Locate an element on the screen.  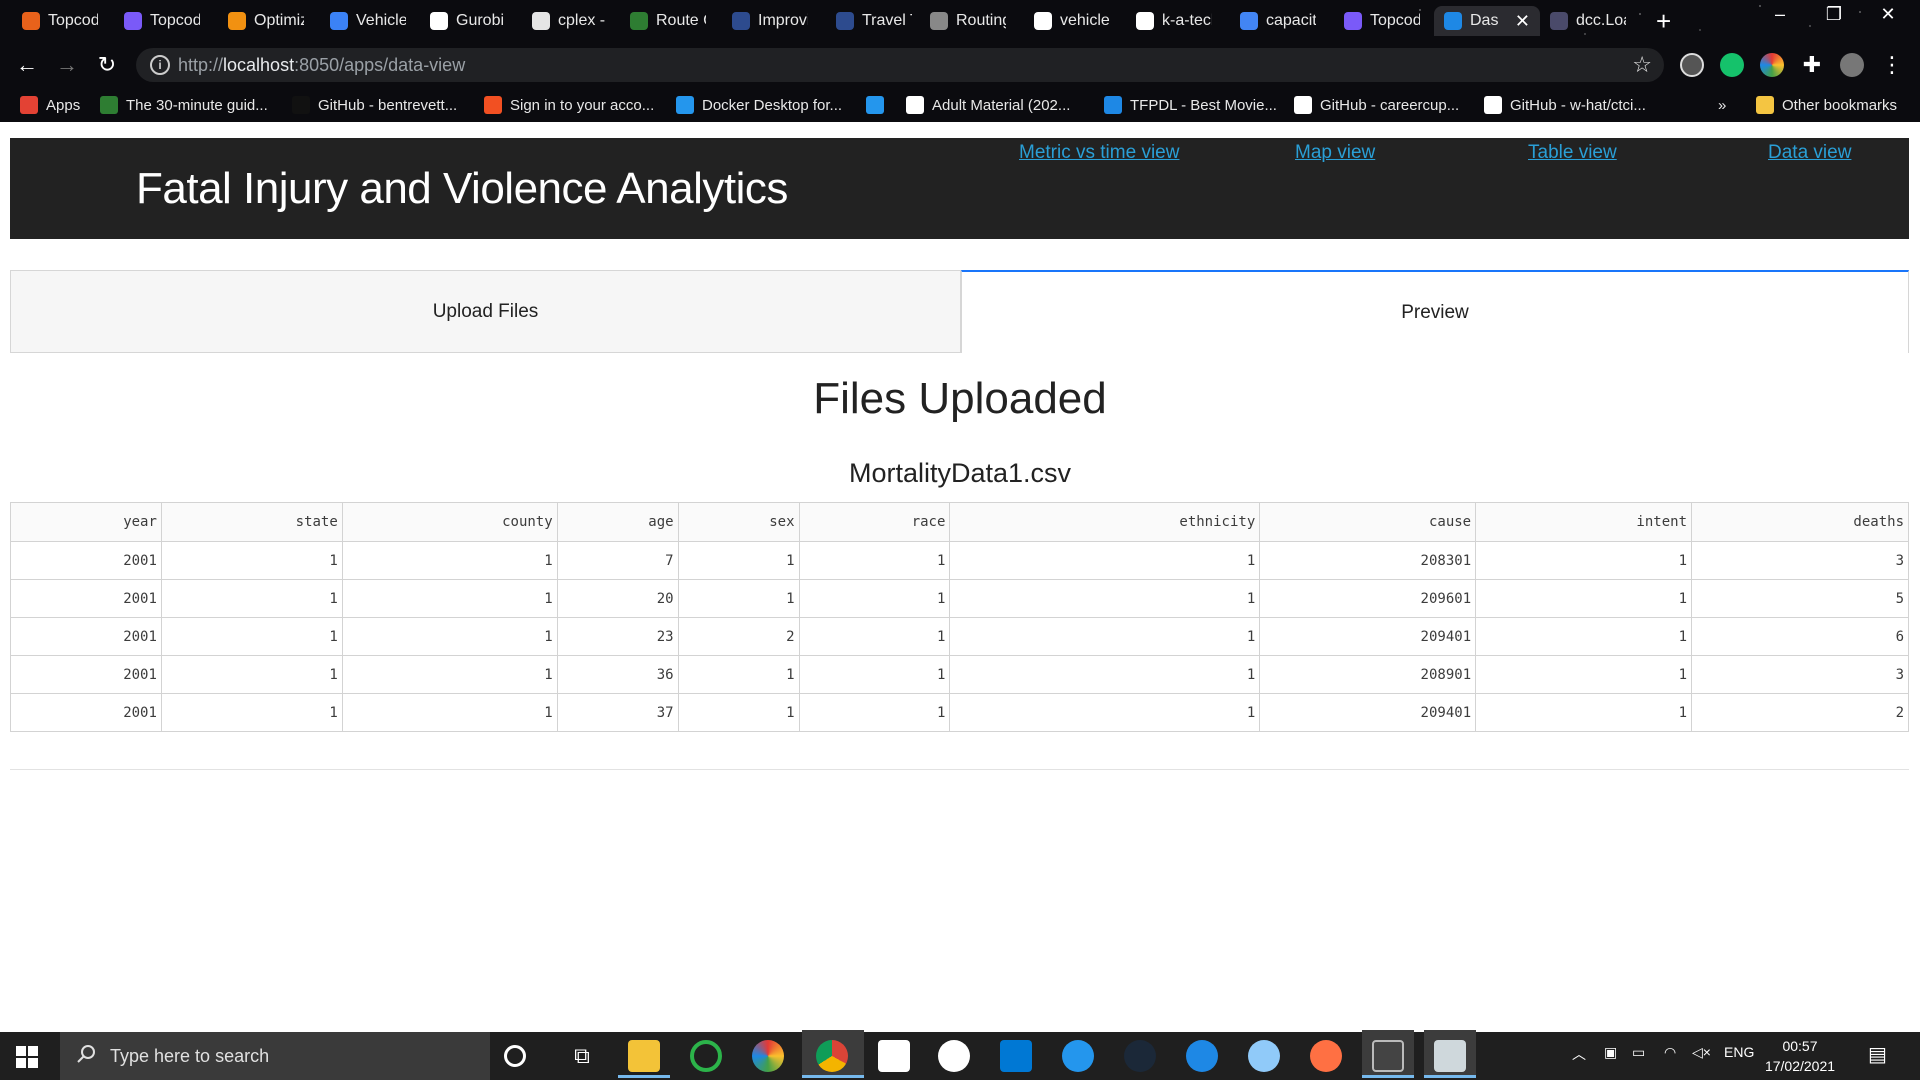
file-explorer-icon is located at coordinates (644, 1056).